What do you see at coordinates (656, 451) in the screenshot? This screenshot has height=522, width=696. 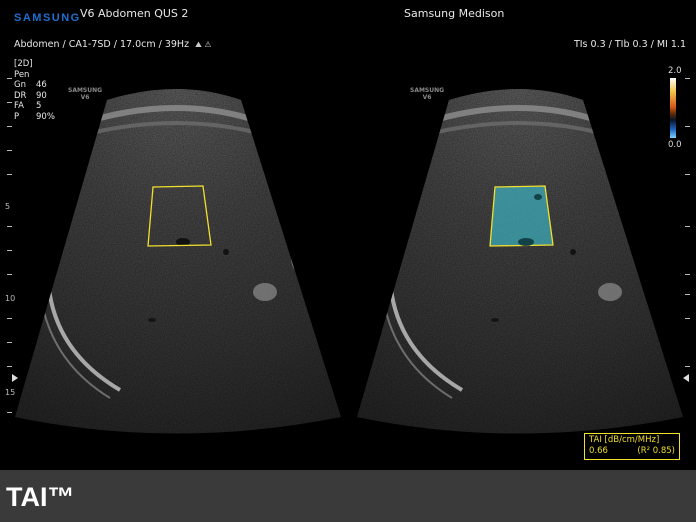 I see `tai-r2: (R² 0.85)` at bounding box center [656, 451].